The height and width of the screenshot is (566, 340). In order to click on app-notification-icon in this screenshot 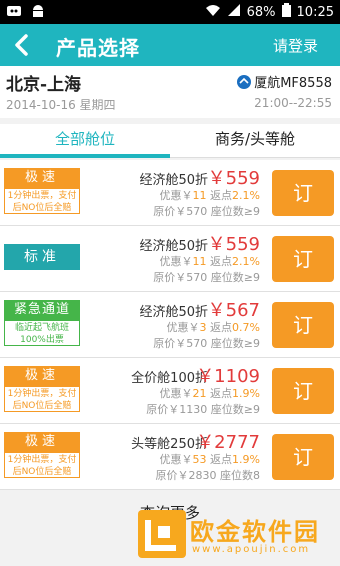, I will do `click(14, 11)`.